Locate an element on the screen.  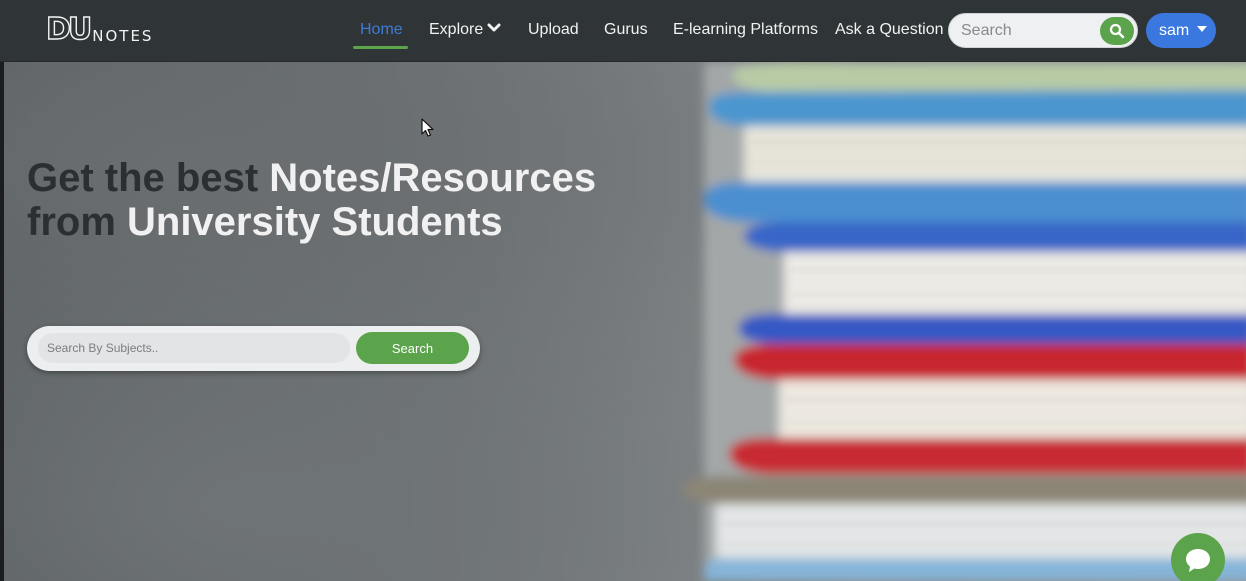
chevron-down-icon is located at coordinates (494, 27).